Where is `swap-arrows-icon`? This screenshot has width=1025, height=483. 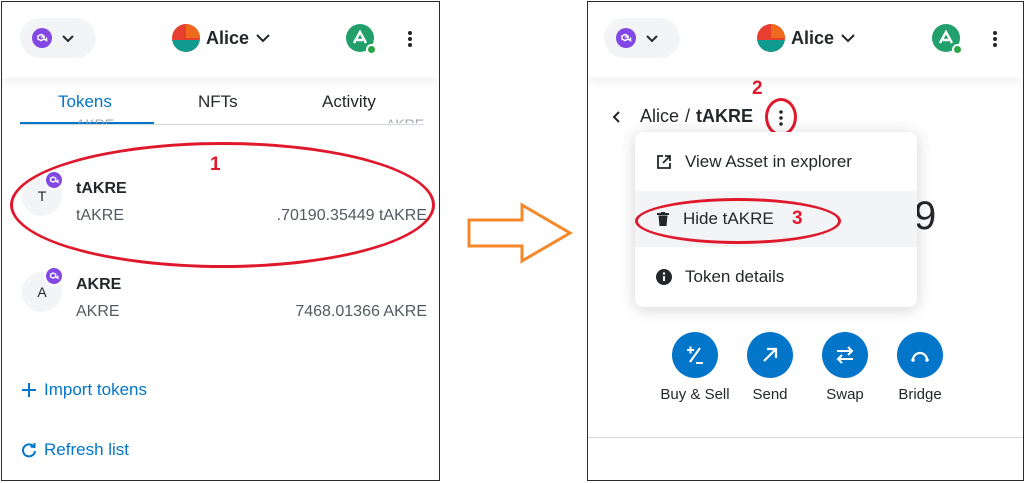 swap-arrows-icon is located at coordinates (845, 355).